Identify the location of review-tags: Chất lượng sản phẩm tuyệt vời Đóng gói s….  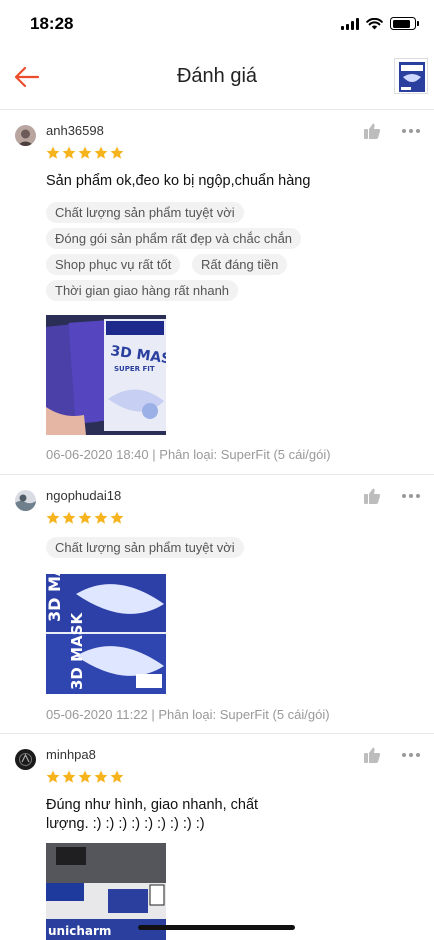
(236, 252).